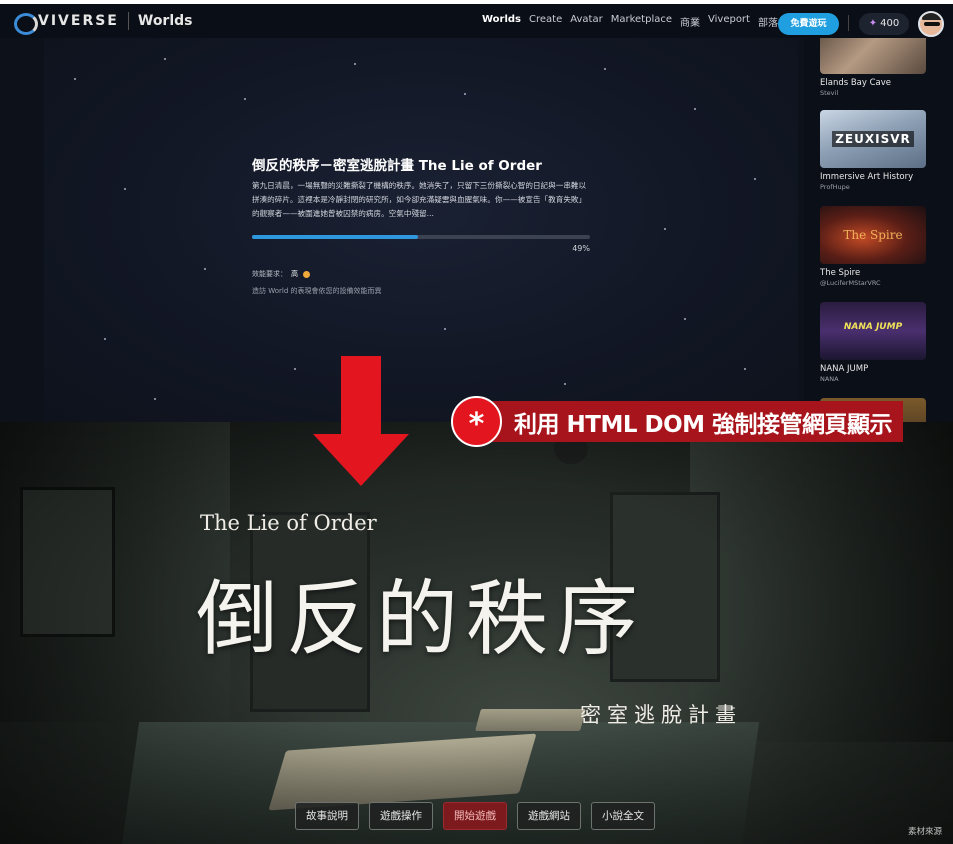 The height and width of the screenshot is (844, 953). I want to click on game-title-english: The Lie of Order, so click(288, 523).